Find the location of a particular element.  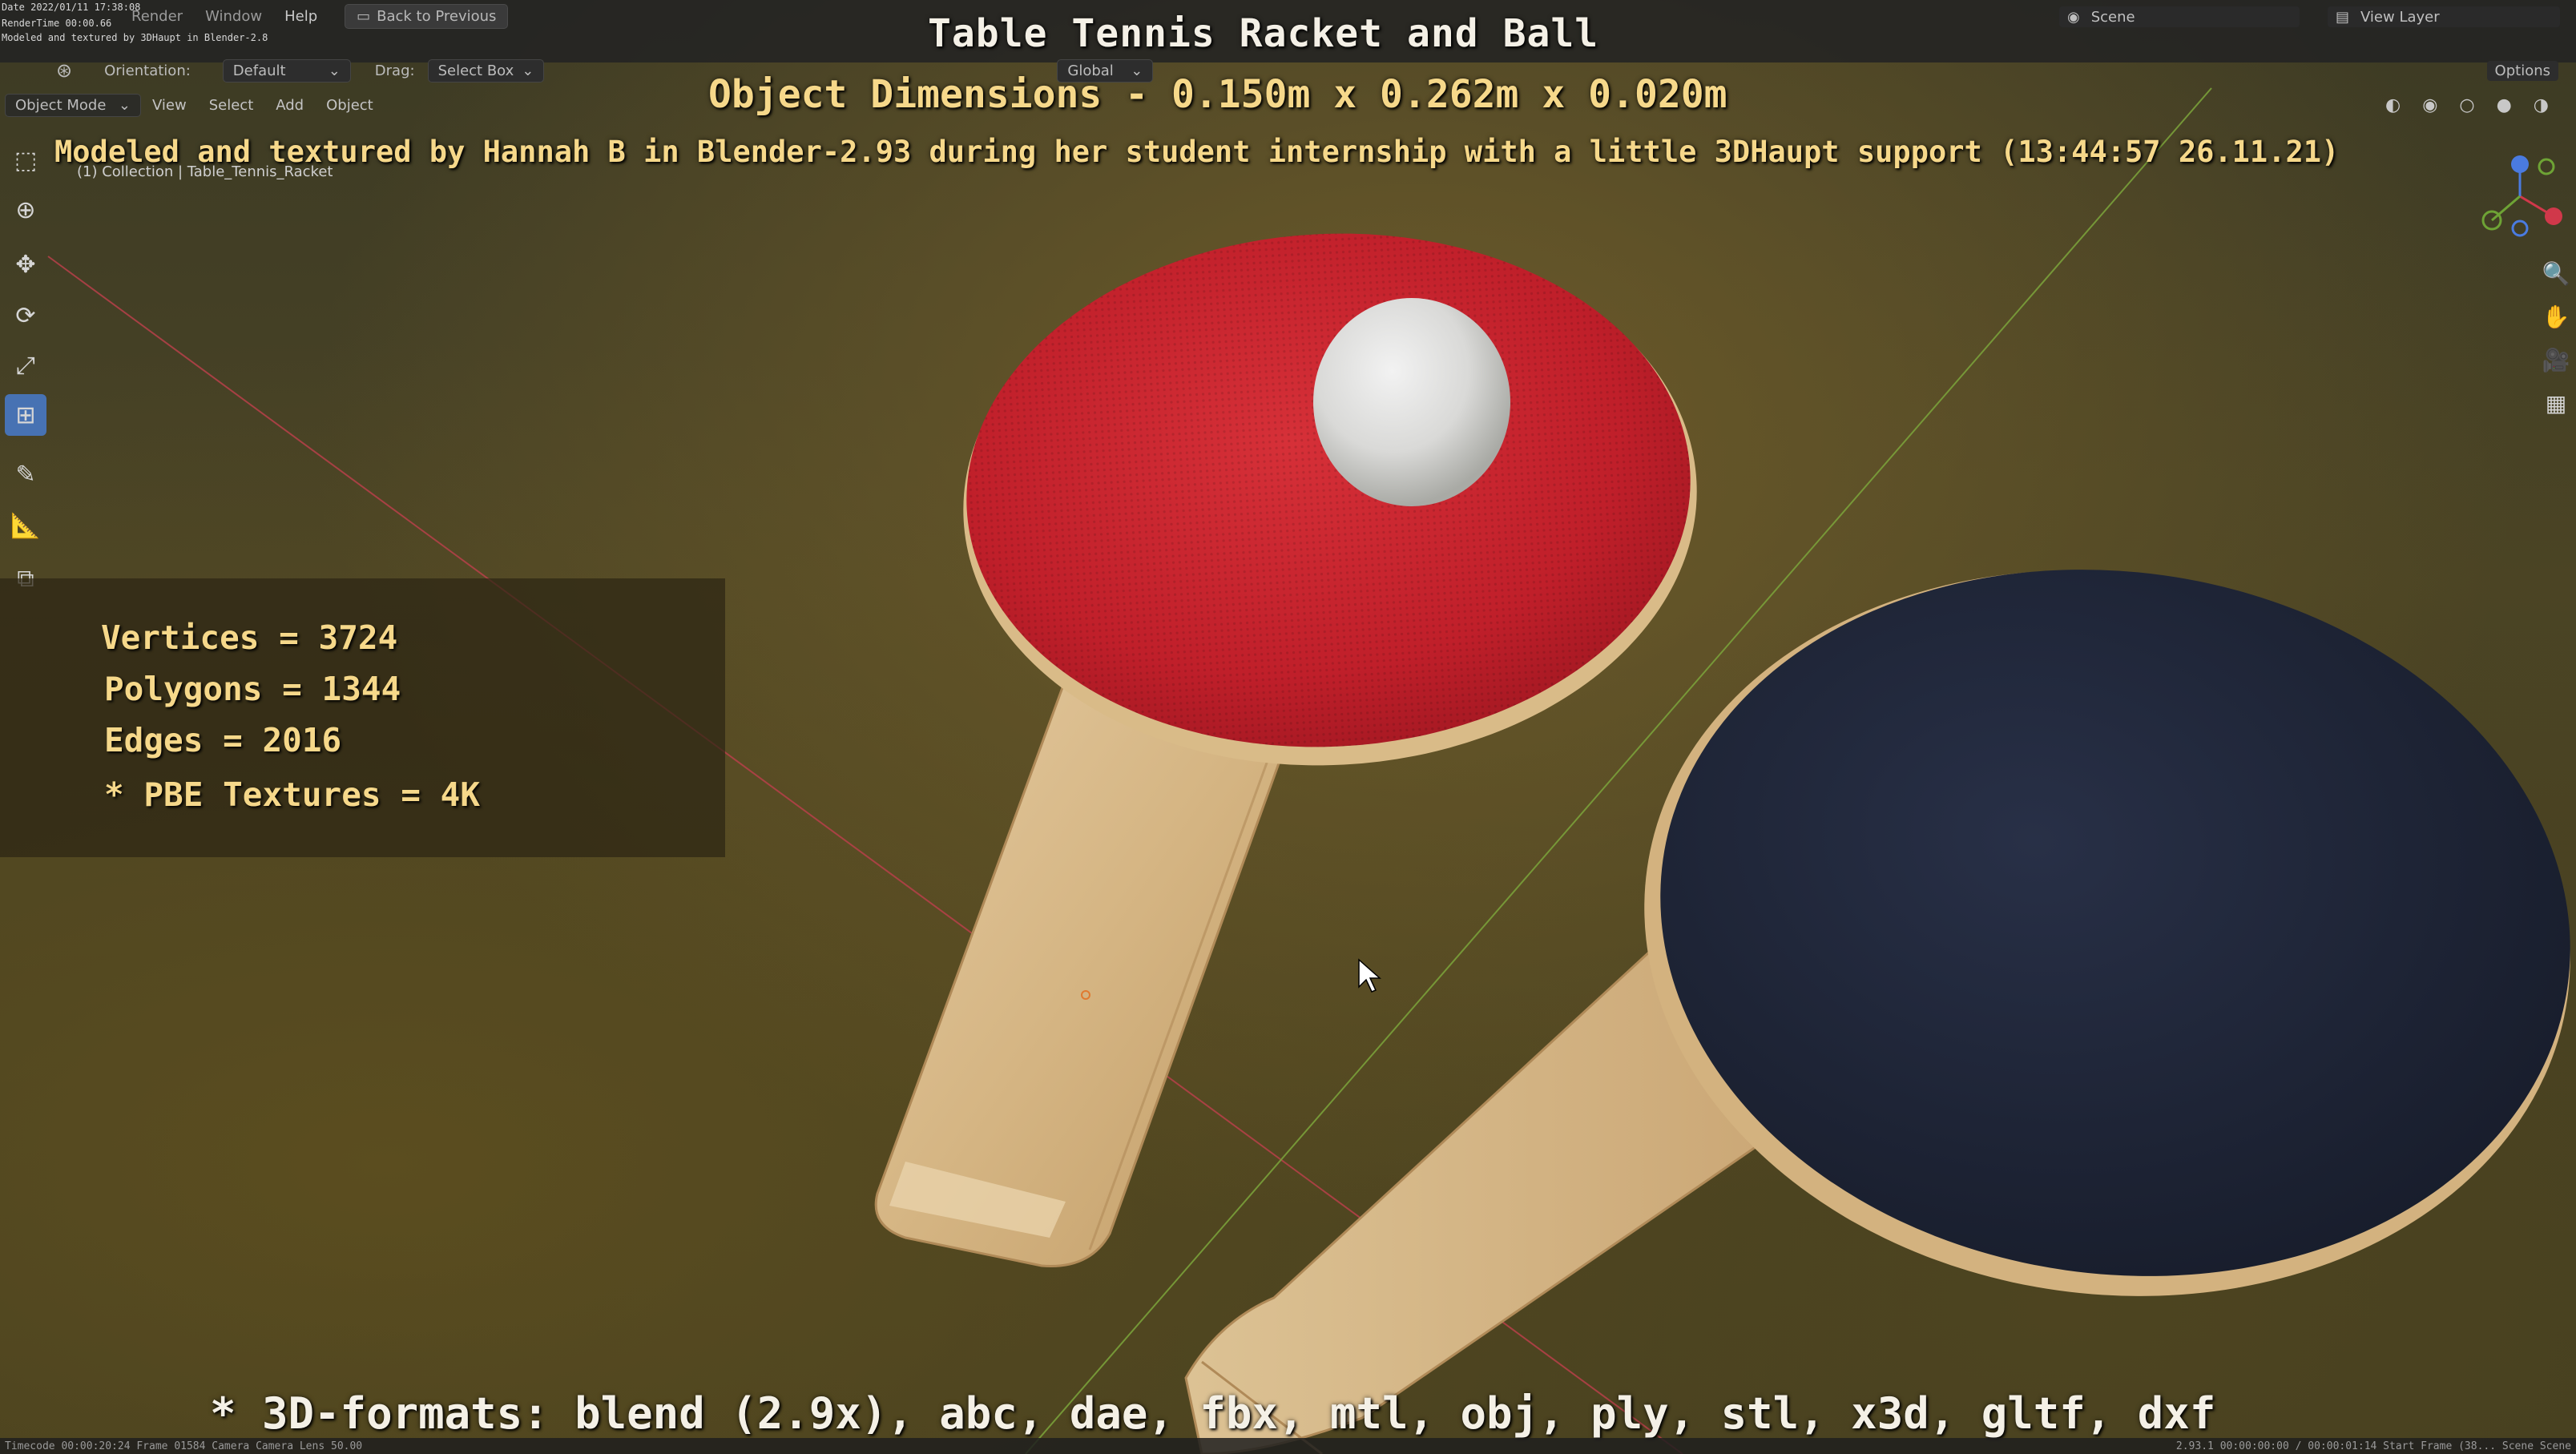

hand-pan-icon: ✋ is located at coordinates (2556, 317).